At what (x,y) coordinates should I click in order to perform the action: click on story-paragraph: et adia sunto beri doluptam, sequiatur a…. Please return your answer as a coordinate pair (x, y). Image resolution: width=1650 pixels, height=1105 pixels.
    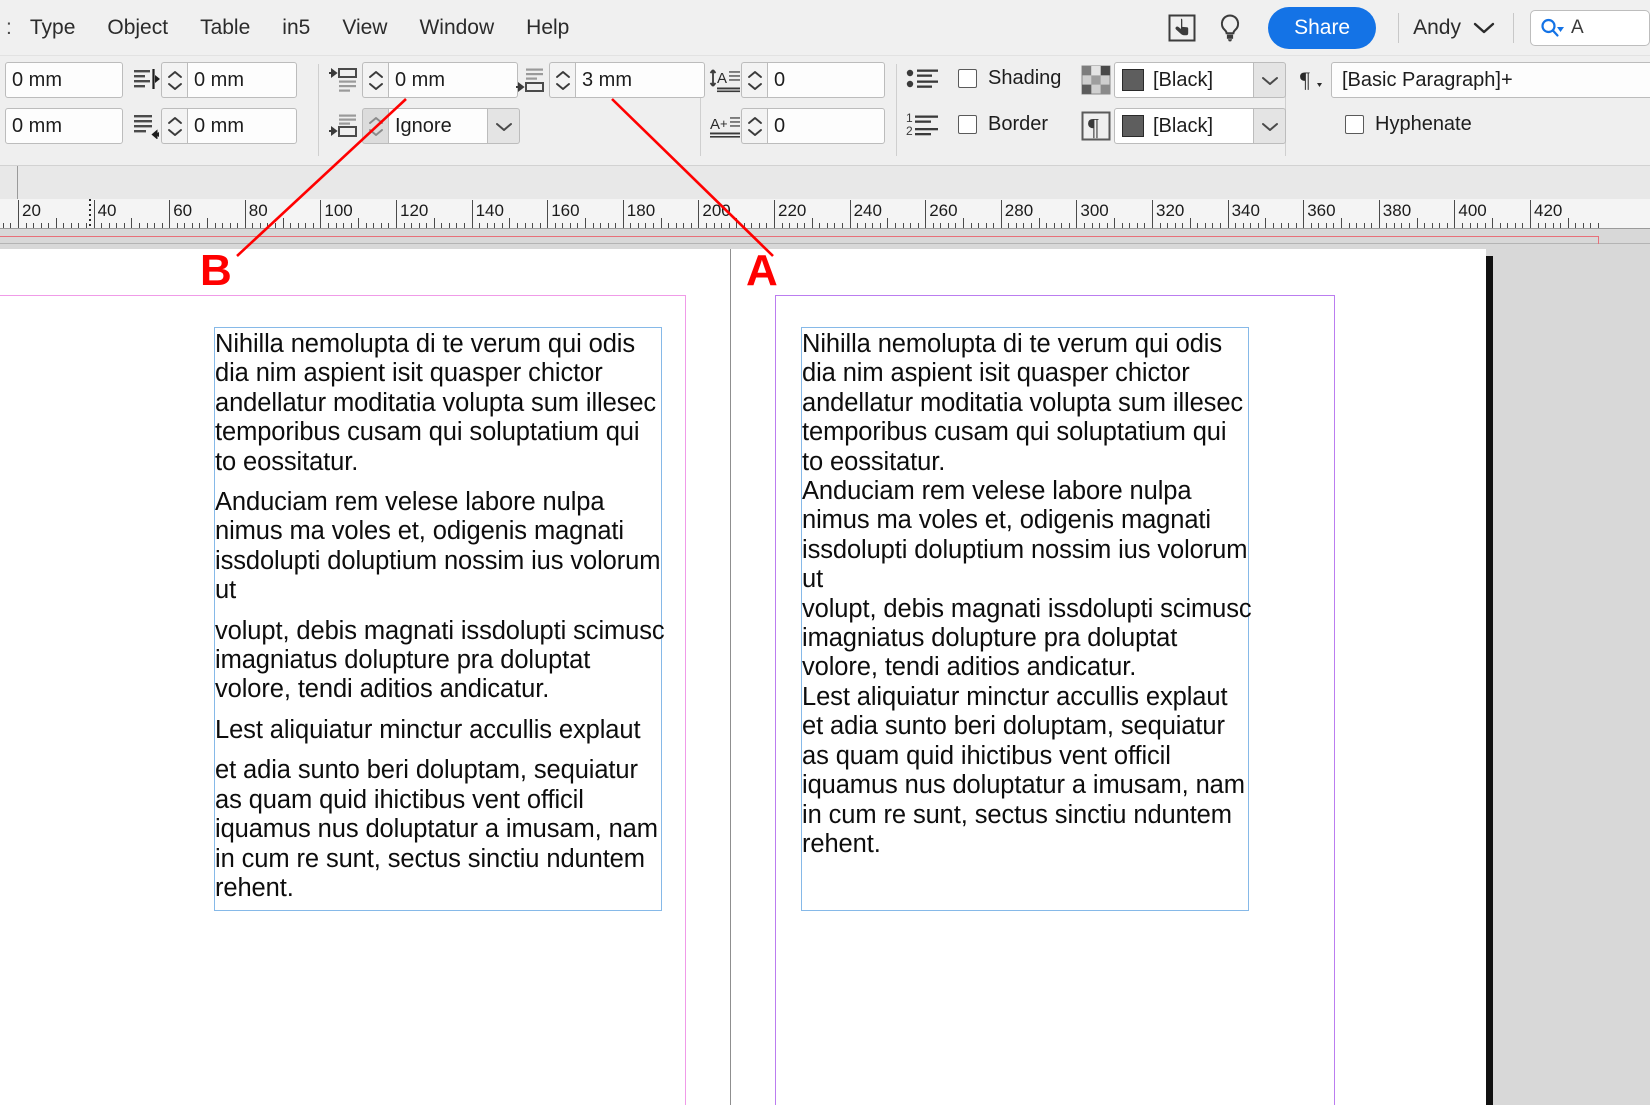
    Looking at the image, I should click on (436, 829).